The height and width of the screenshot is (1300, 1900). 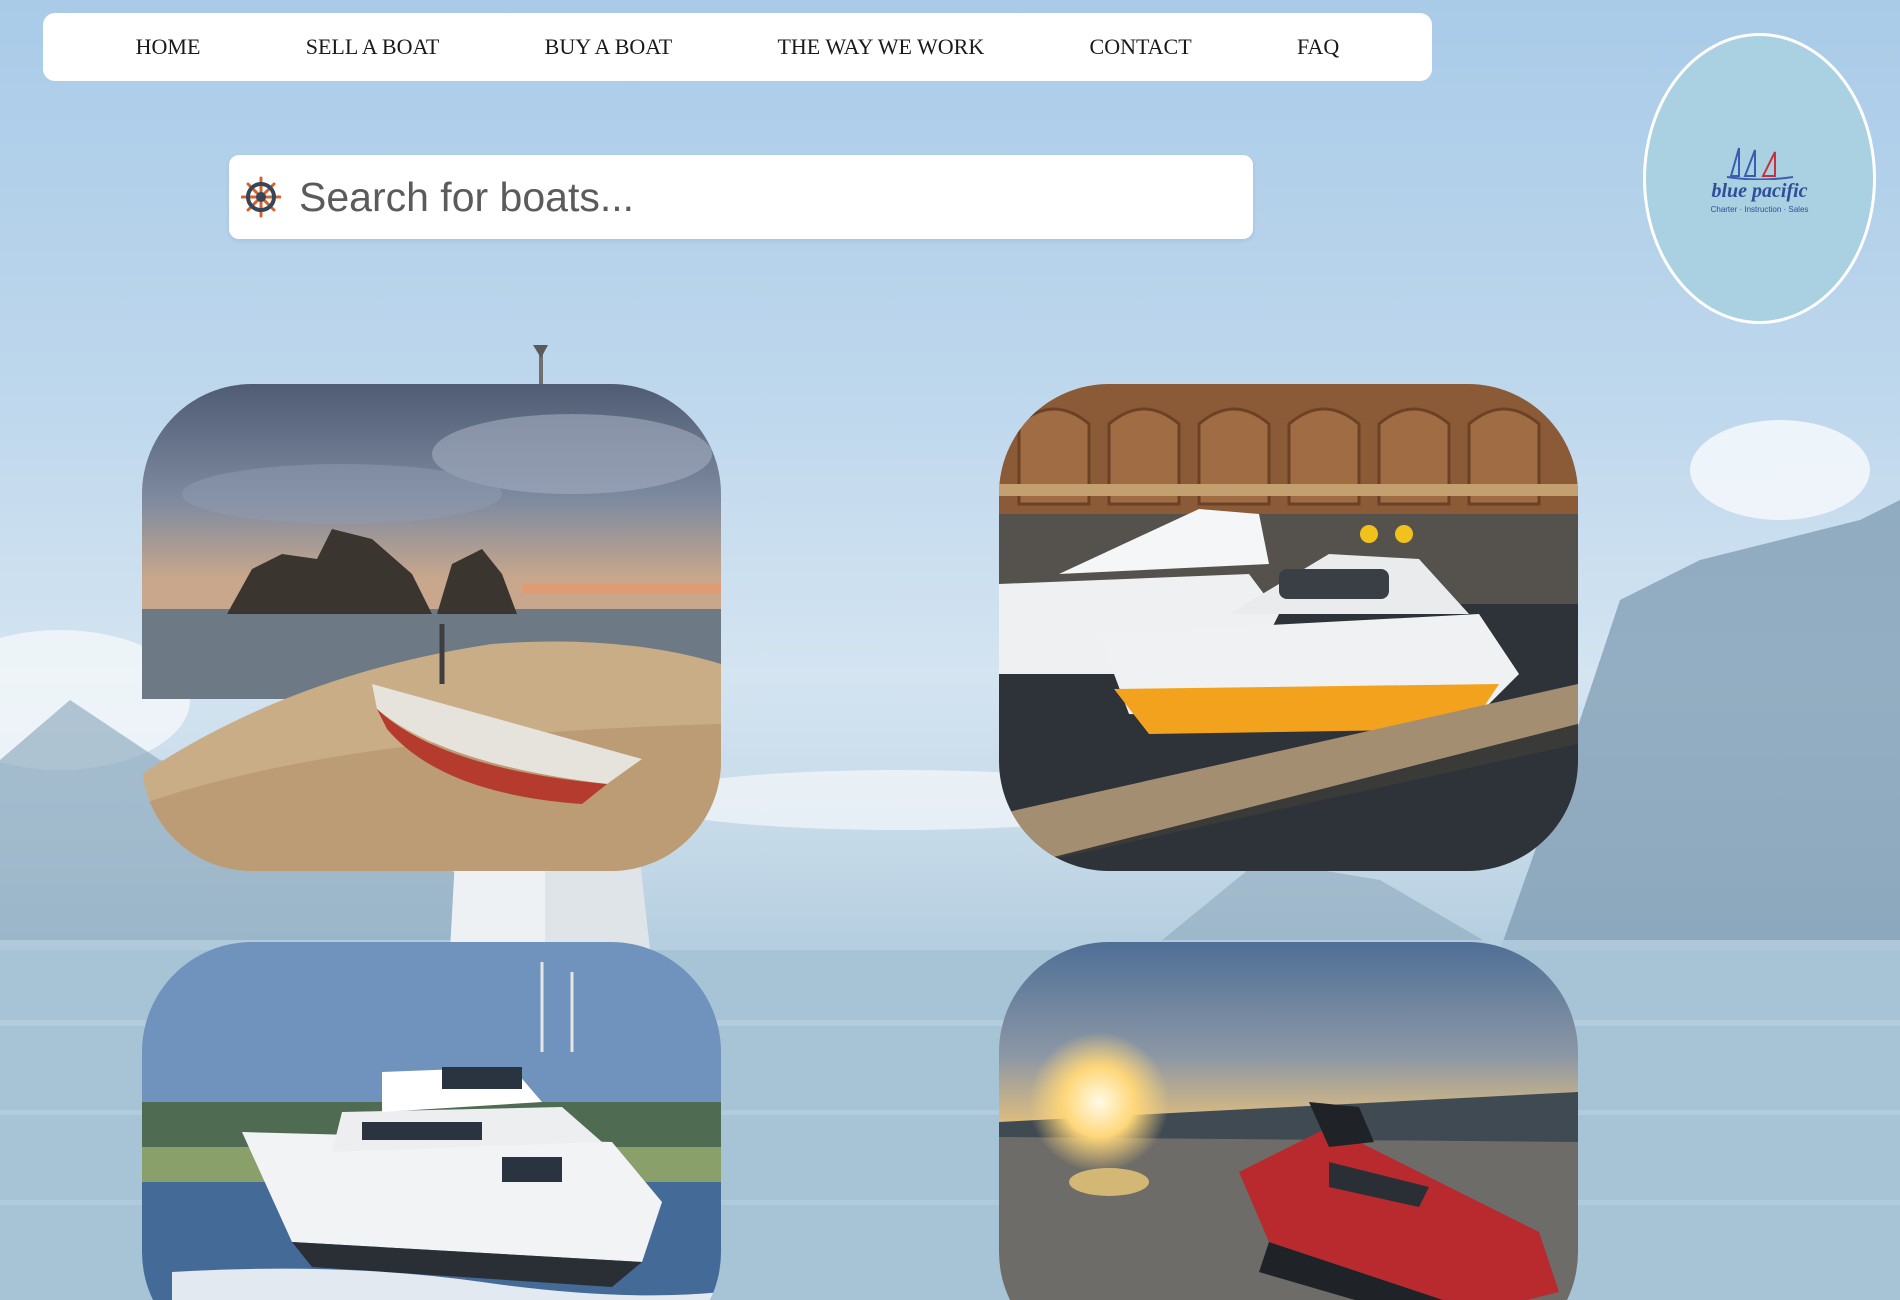 I want to click on gallery-card-marina-yachts, so click(x=1288, y=627).